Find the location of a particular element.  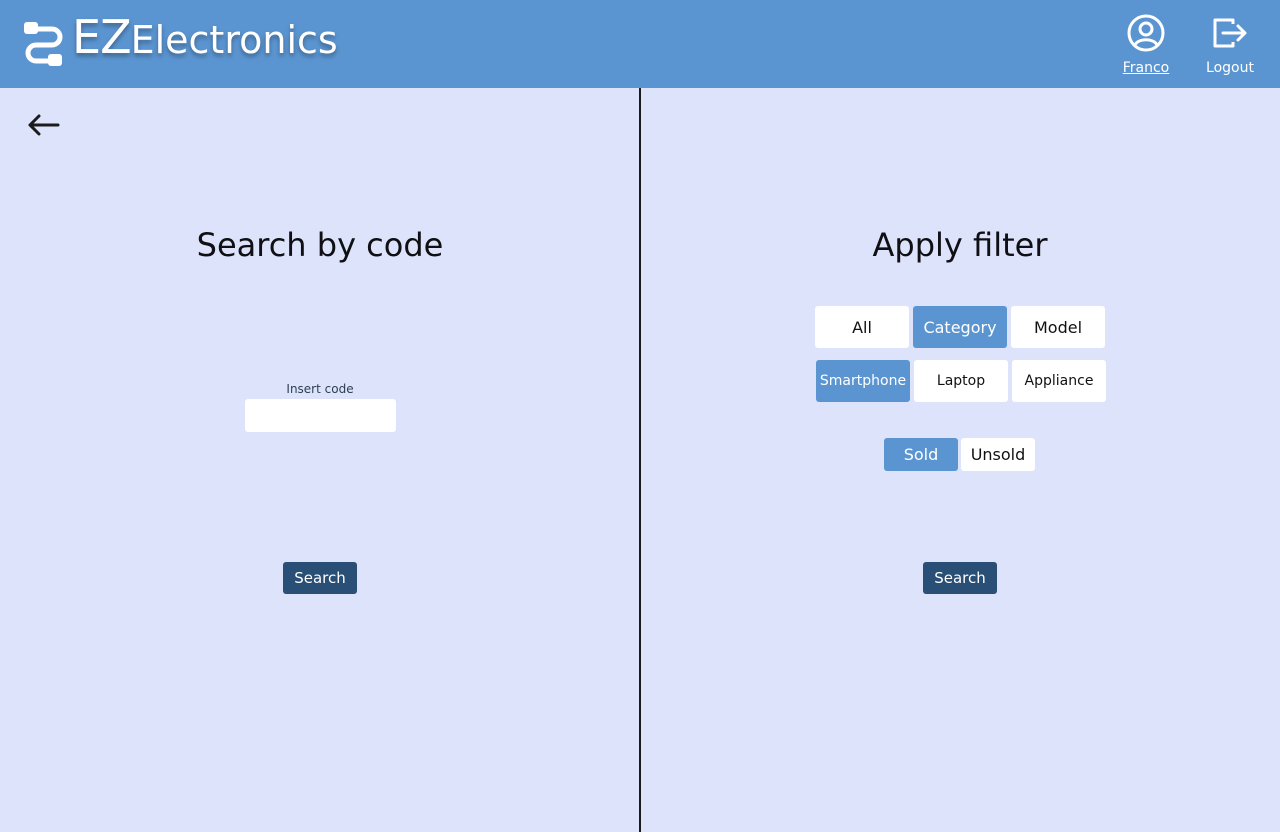

category-laptop-option: Laptop is located at coordinates (961, 381).